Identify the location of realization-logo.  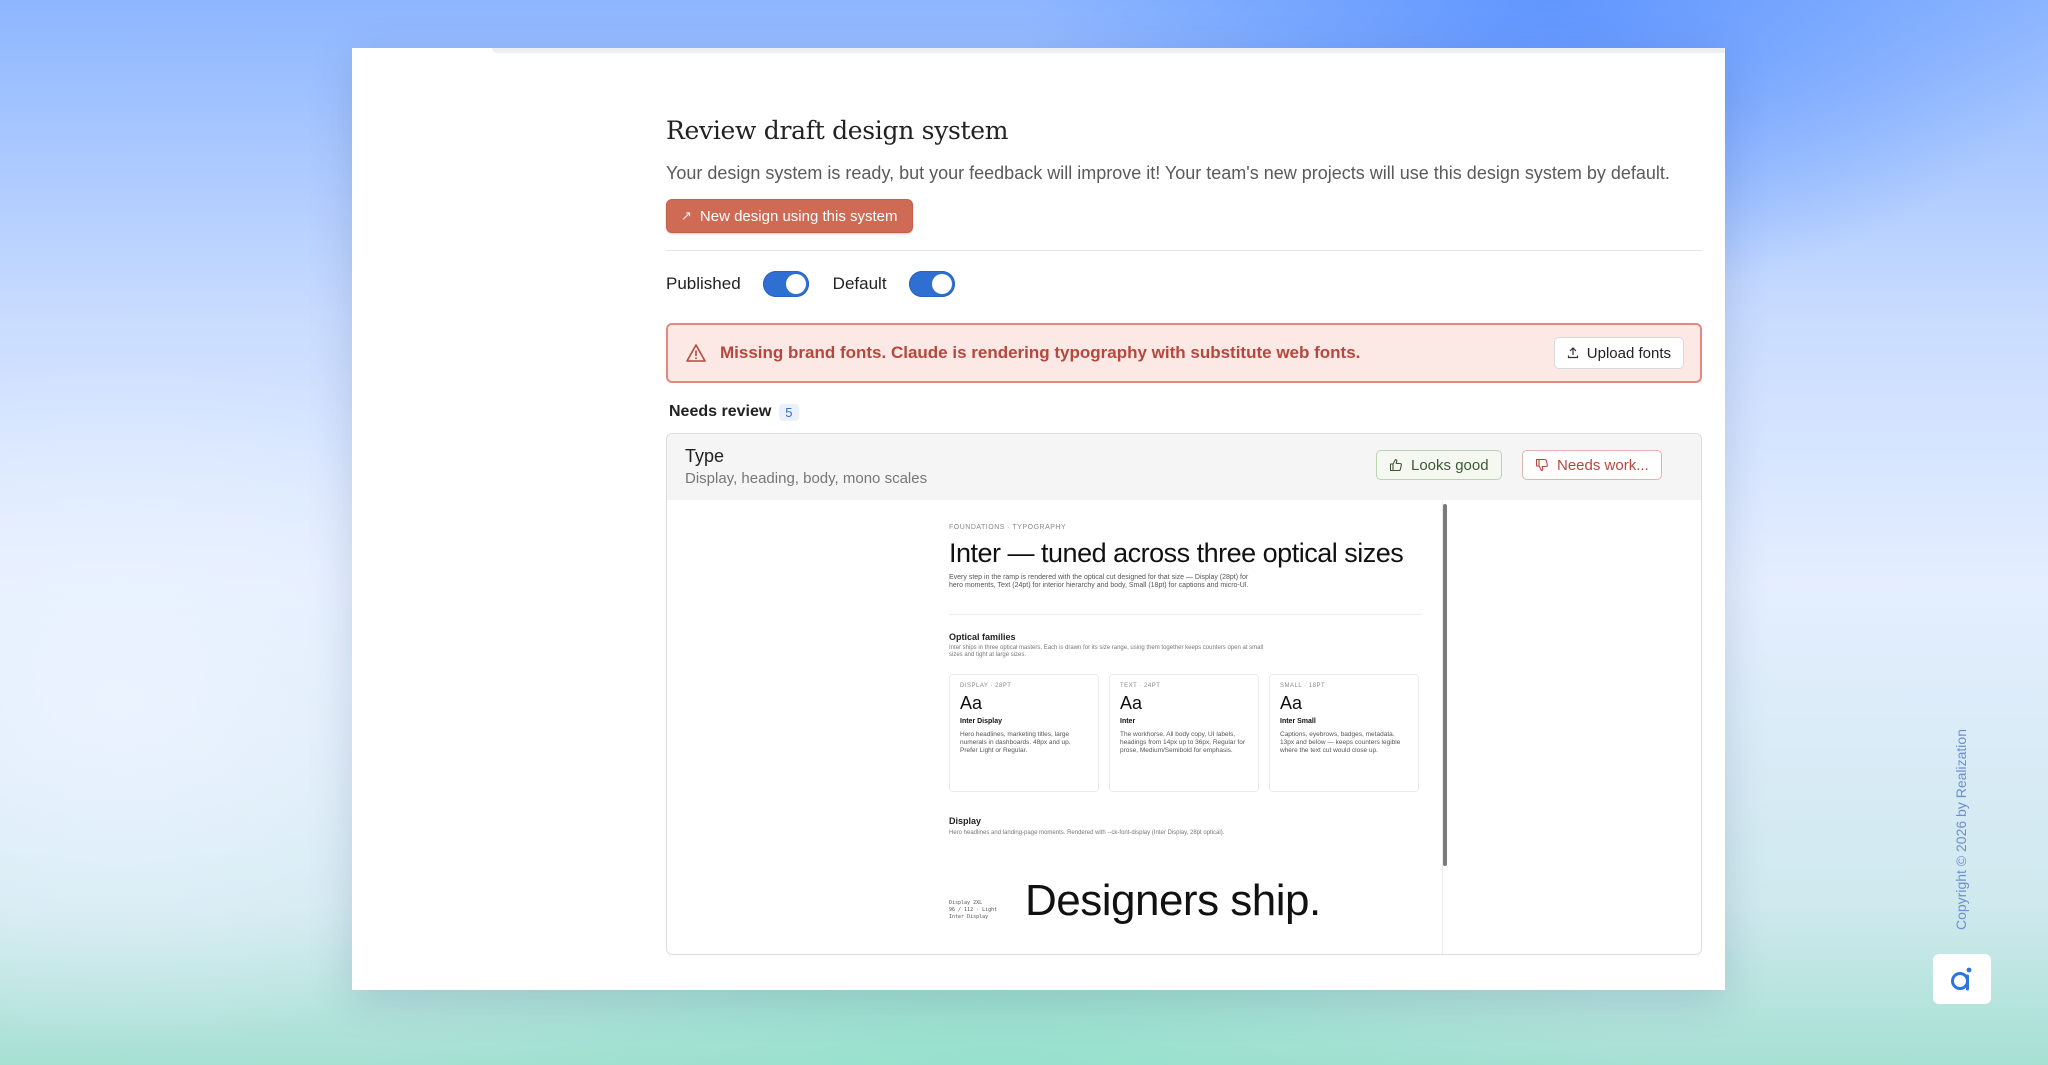
(1962, 979).